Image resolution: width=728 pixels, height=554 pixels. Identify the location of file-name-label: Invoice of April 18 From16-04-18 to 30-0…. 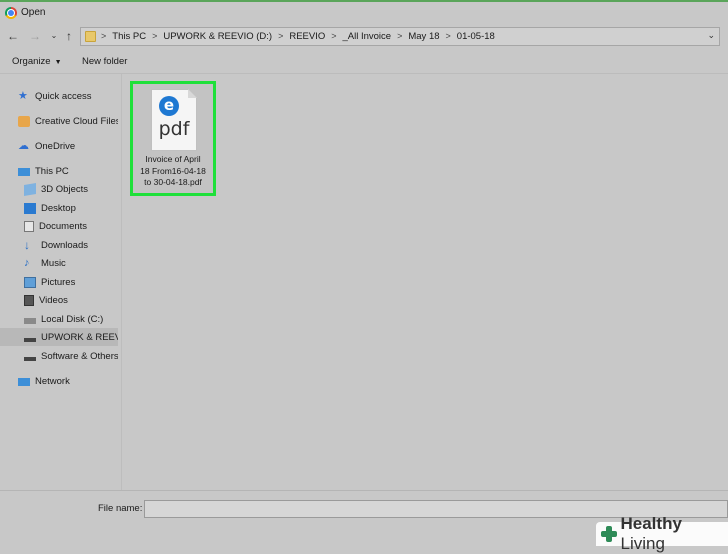
(173, 171).